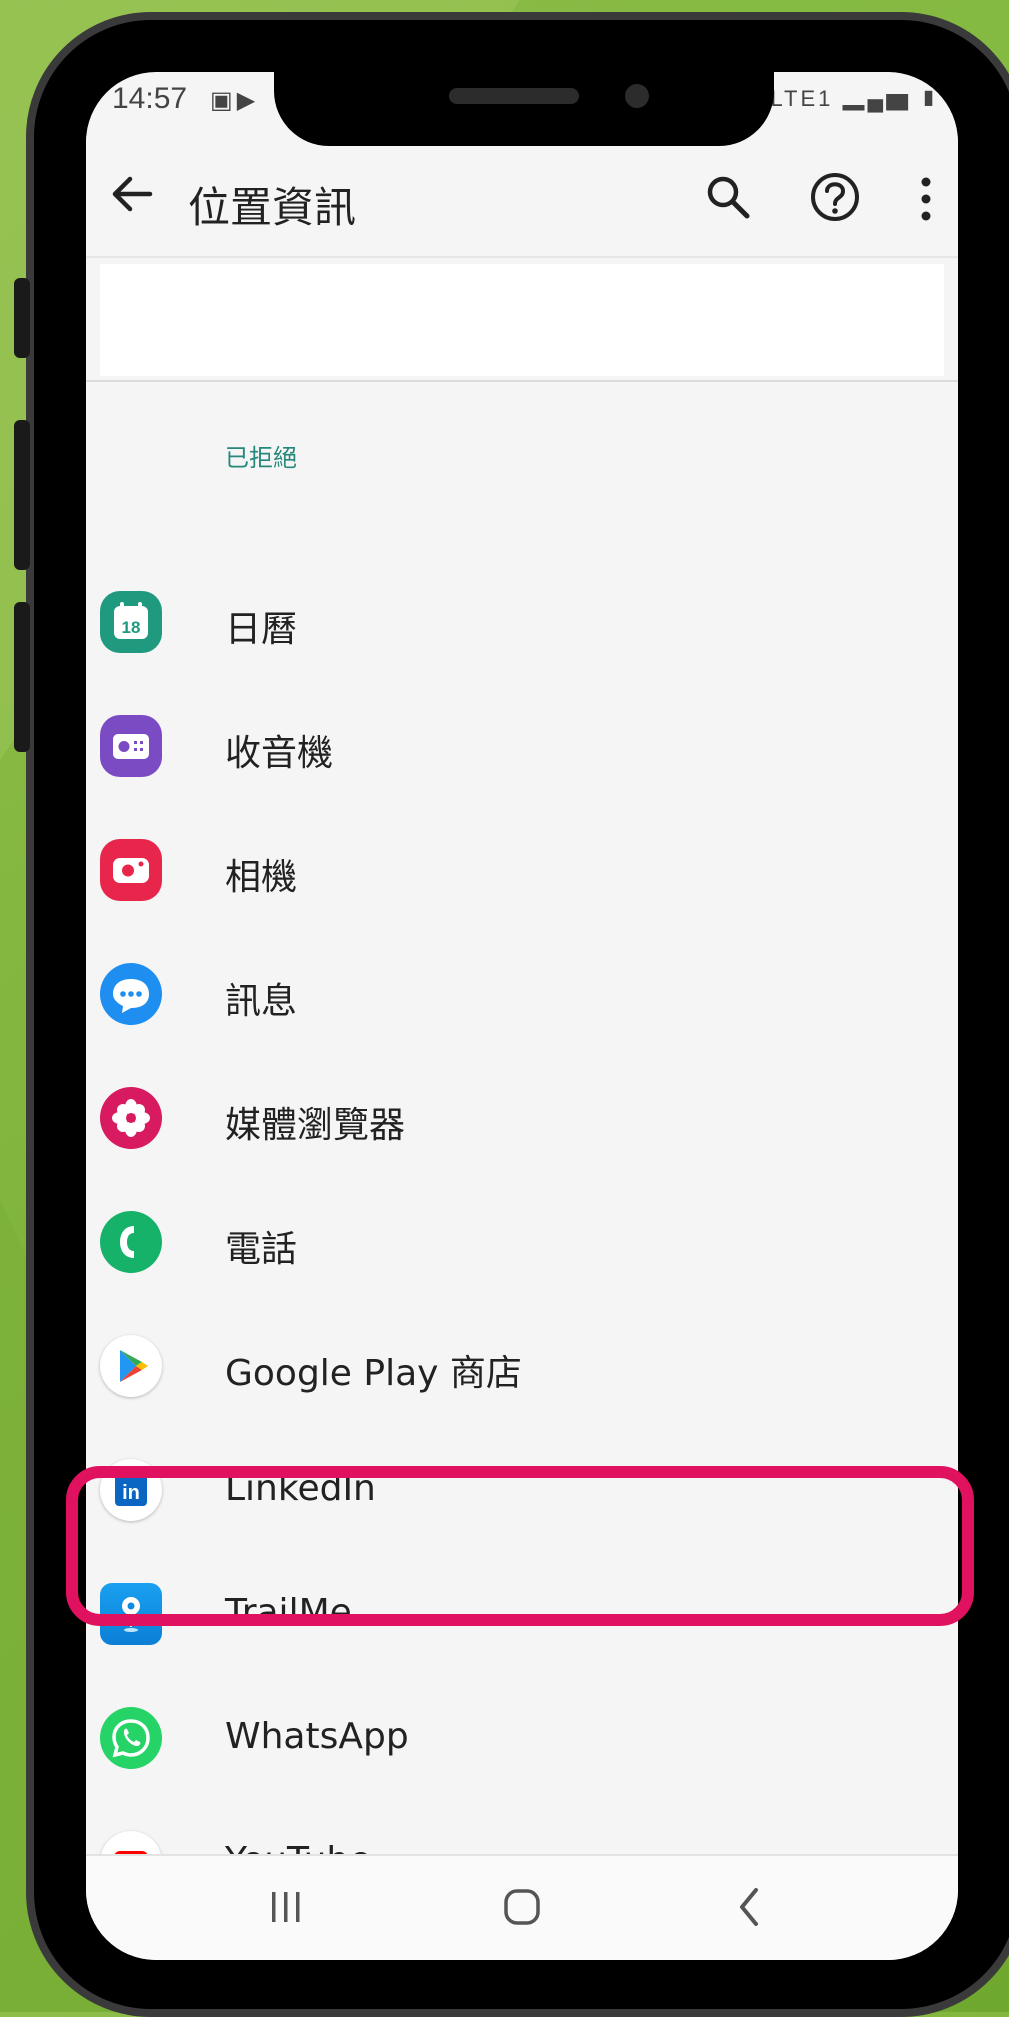 The image size is (1009, 2017). Describe the element at coordinates (22, 495) in the screenshot. I see `phone-volume-up` at that location.